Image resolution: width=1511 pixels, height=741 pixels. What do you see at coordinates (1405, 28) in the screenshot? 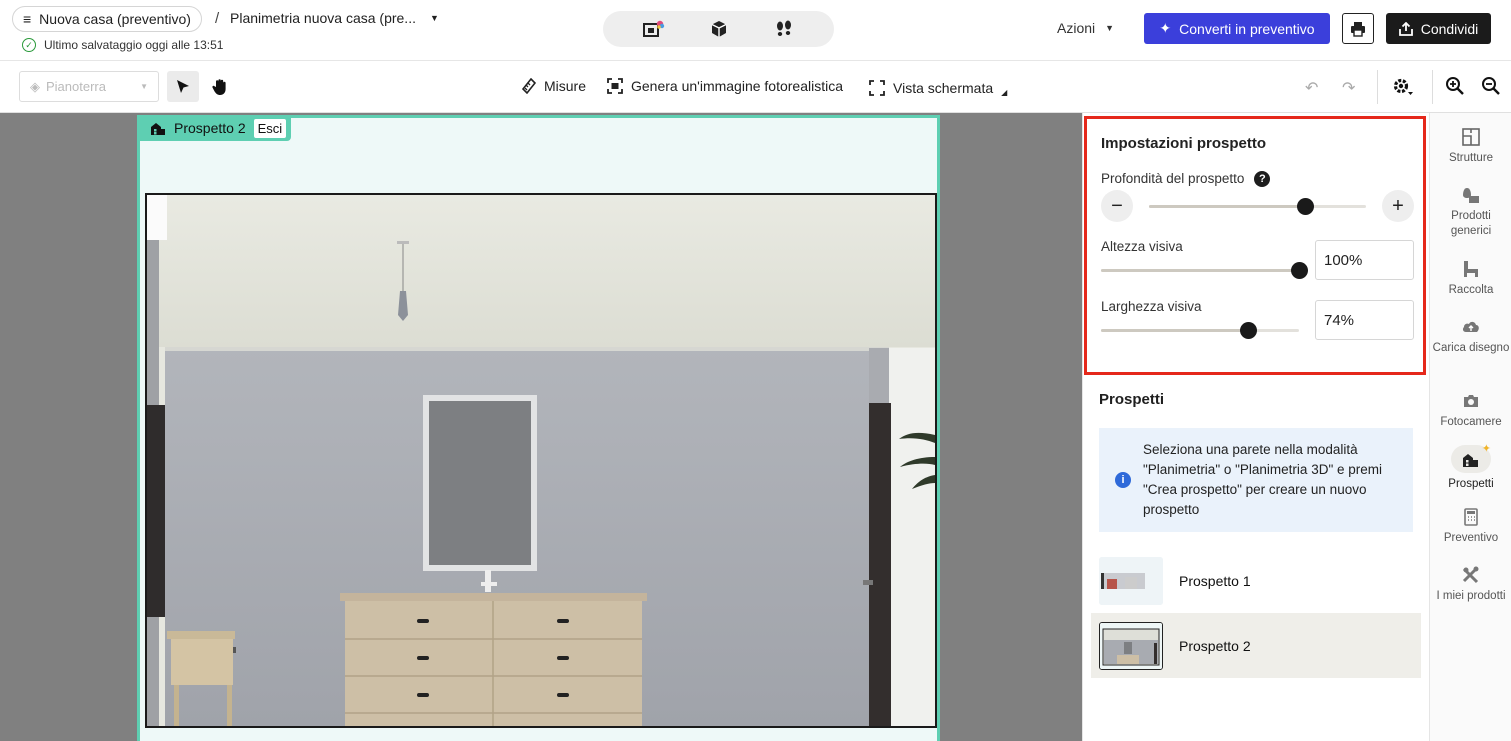
I see `share-icon` at bounding box center [1405, 28].